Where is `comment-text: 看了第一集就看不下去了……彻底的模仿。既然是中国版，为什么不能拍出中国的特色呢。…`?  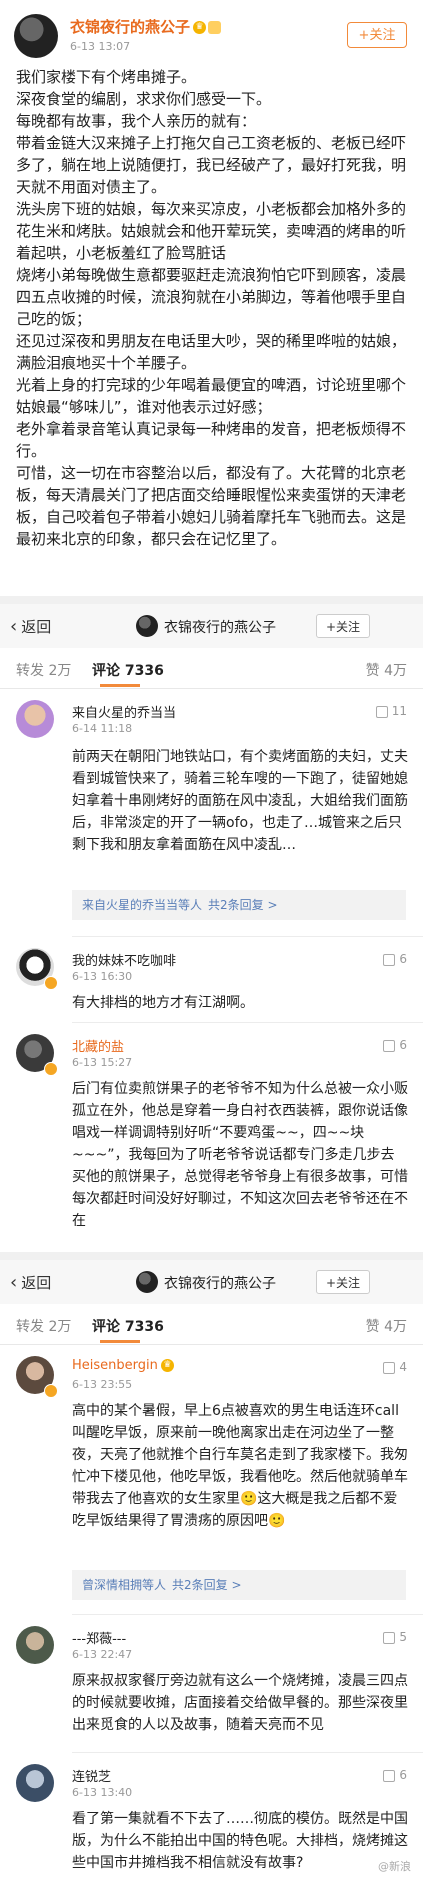 comment-text: 看了第一集就看不下去了……彻底的模仿。既然是中国版，为什么不能拍出中国的特色呢。… is located at coordinates (240, 1841).